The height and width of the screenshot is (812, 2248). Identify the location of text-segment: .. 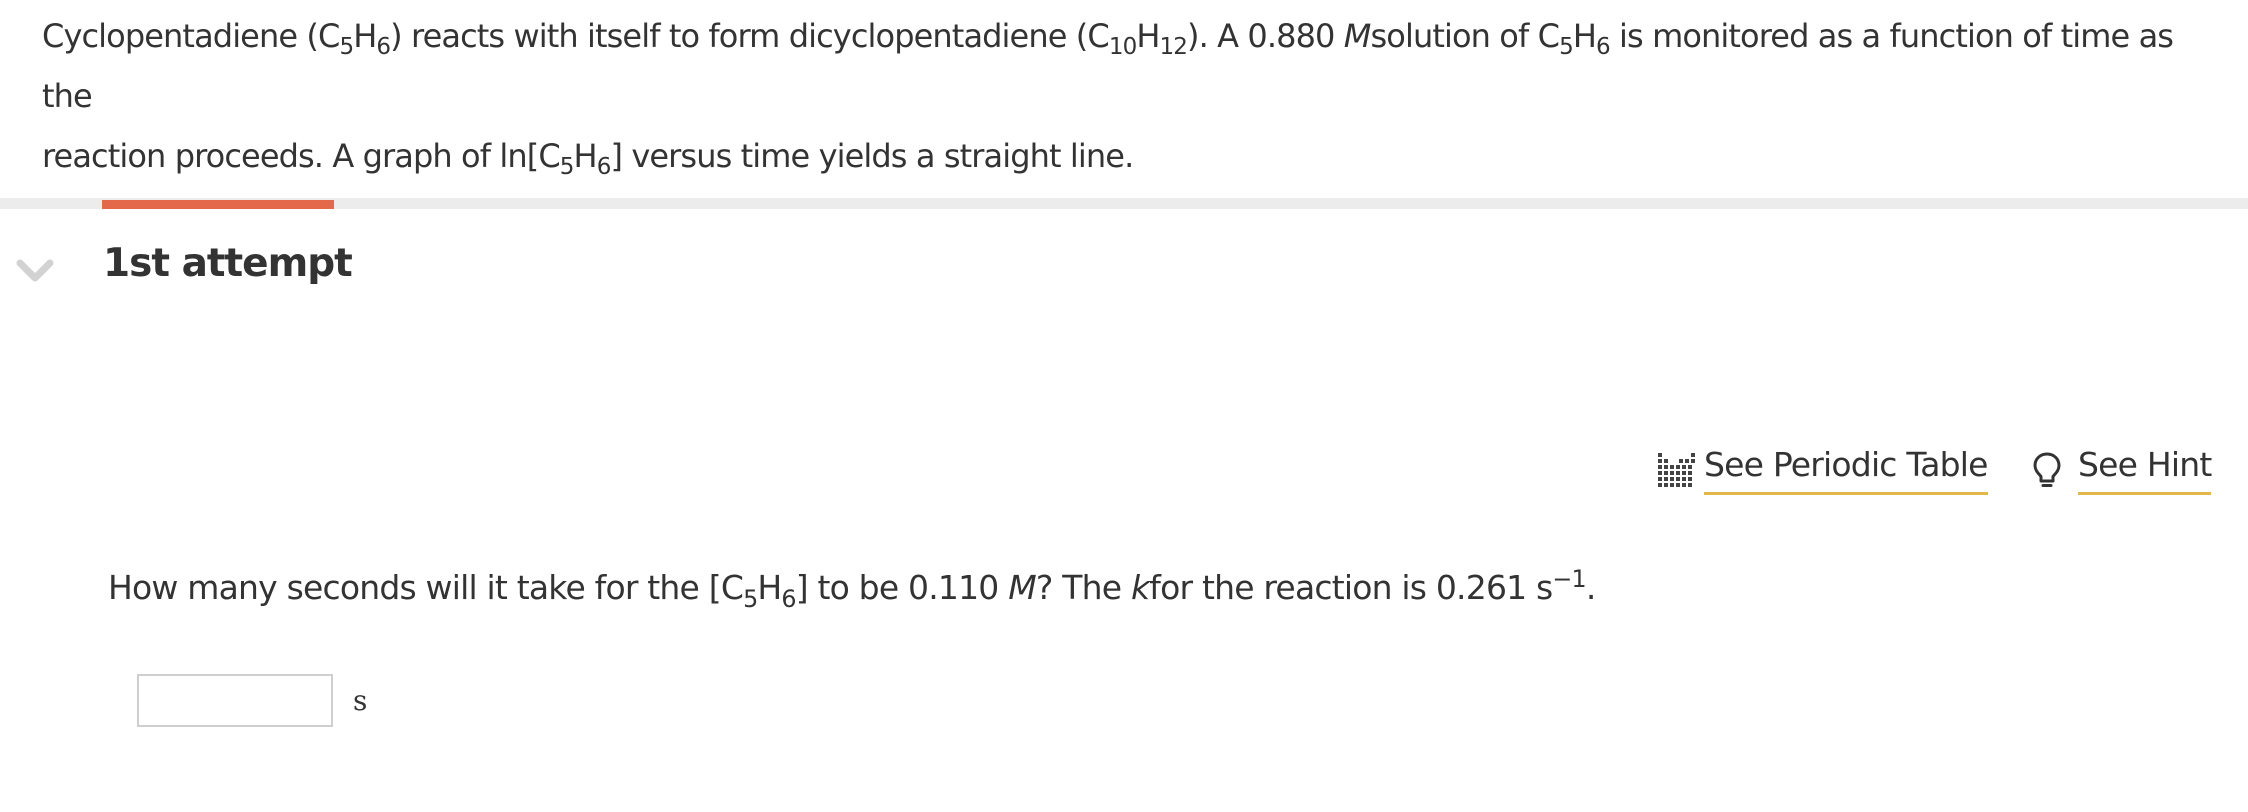
(1590, 587).